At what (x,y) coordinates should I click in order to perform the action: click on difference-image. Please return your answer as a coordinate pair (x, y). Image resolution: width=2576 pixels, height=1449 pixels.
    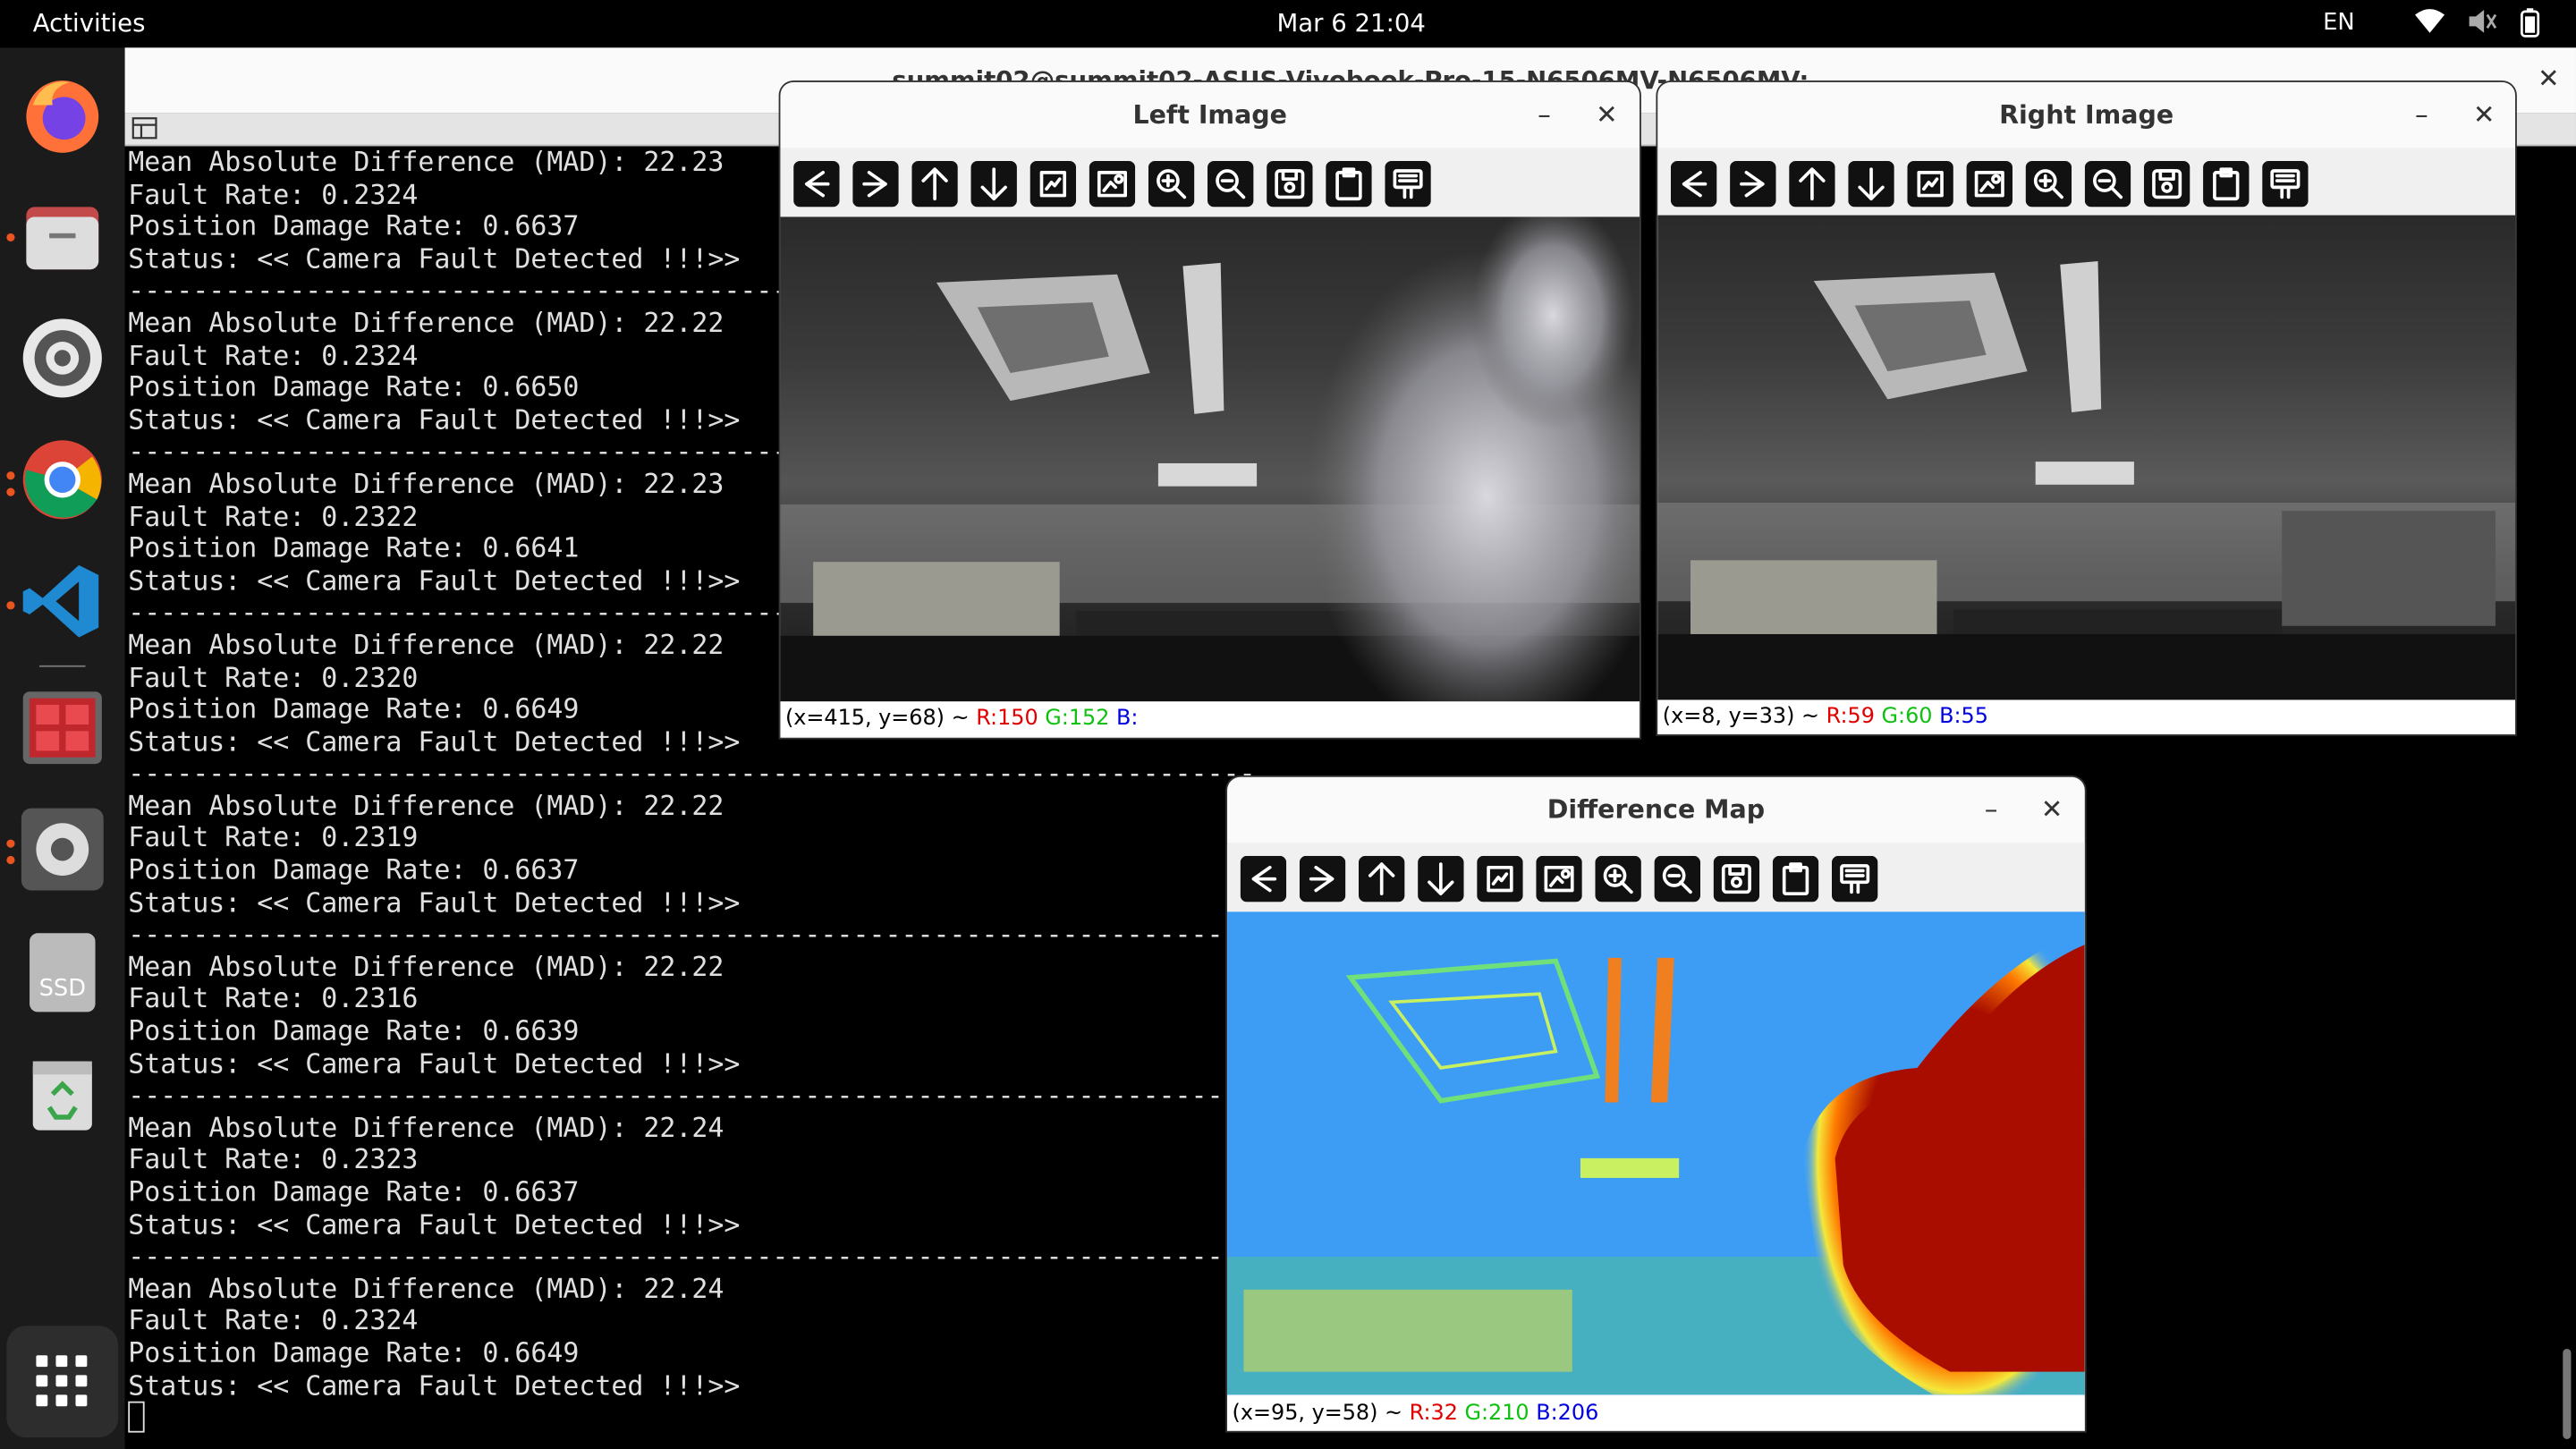
    Looking at the image, I should click on (1656, 1153).